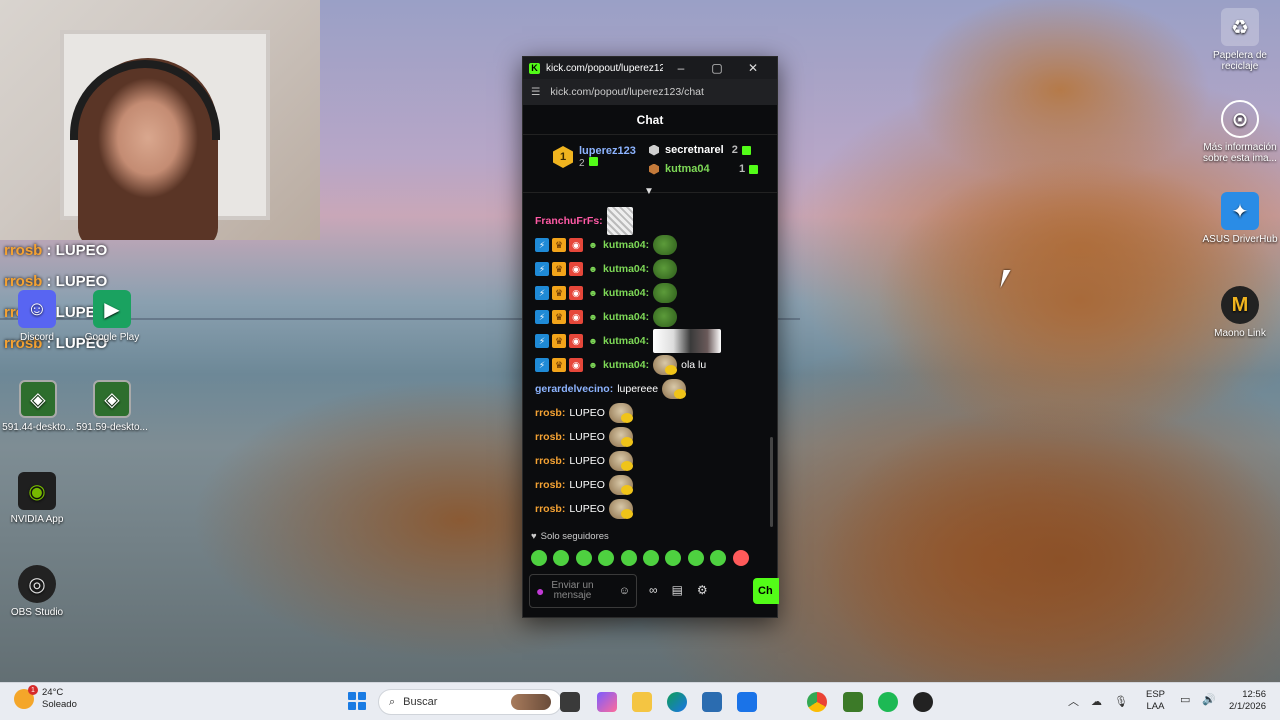  What do you see at coordinates (1073, 701) in the screenshot?
I see `tray-overflow-icon: ︿` at bounding box center [1073, 701].